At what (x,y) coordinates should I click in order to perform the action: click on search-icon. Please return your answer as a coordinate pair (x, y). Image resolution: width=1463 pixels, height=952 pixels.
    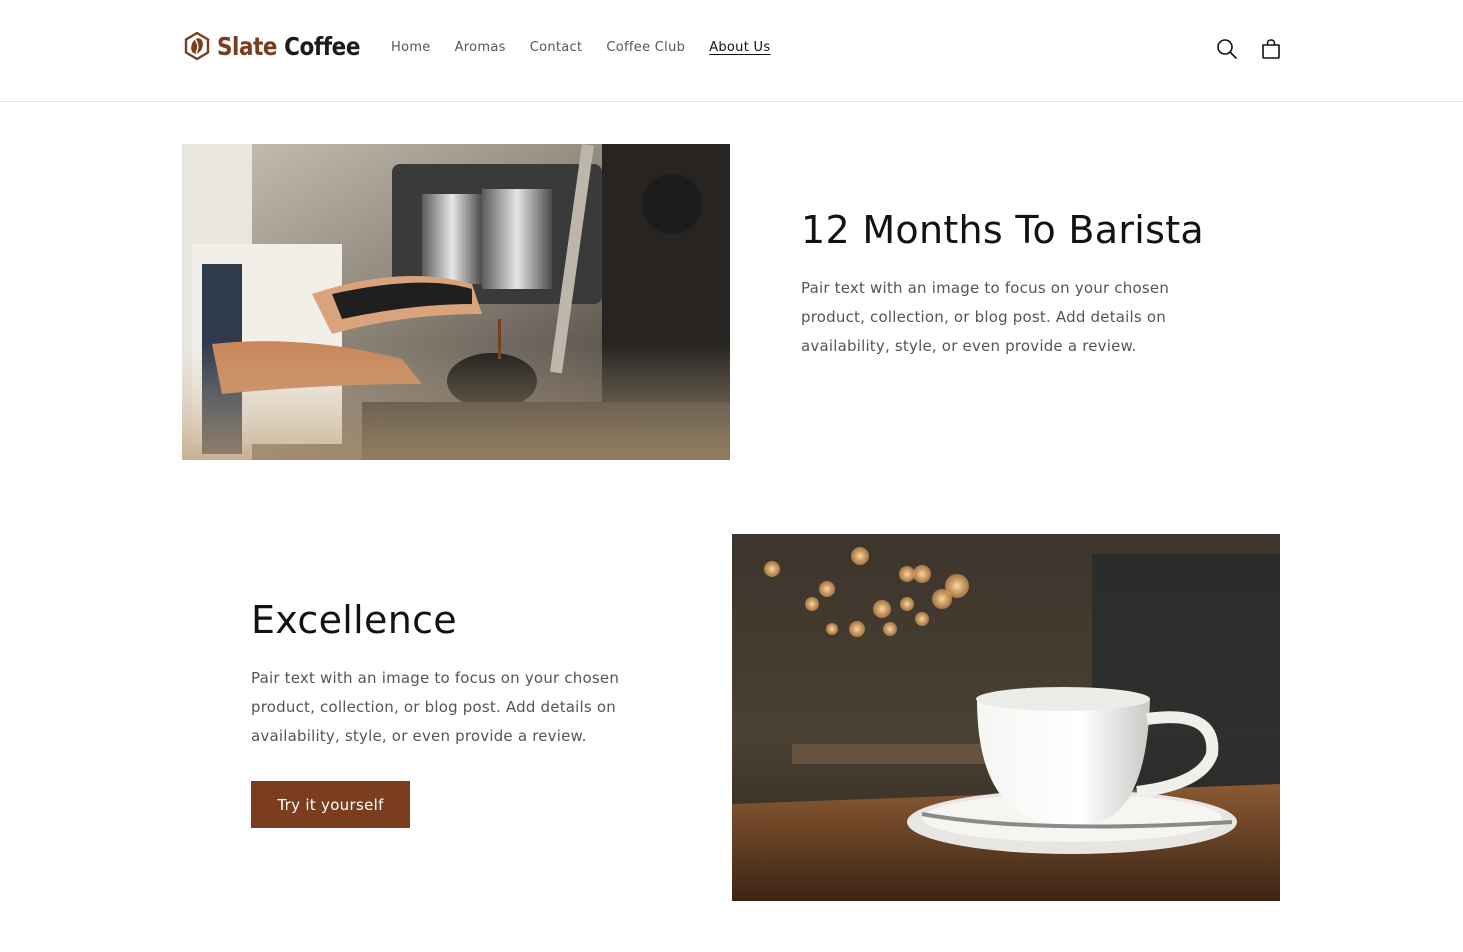
    Looking at the image, I should click on (1227, 49).